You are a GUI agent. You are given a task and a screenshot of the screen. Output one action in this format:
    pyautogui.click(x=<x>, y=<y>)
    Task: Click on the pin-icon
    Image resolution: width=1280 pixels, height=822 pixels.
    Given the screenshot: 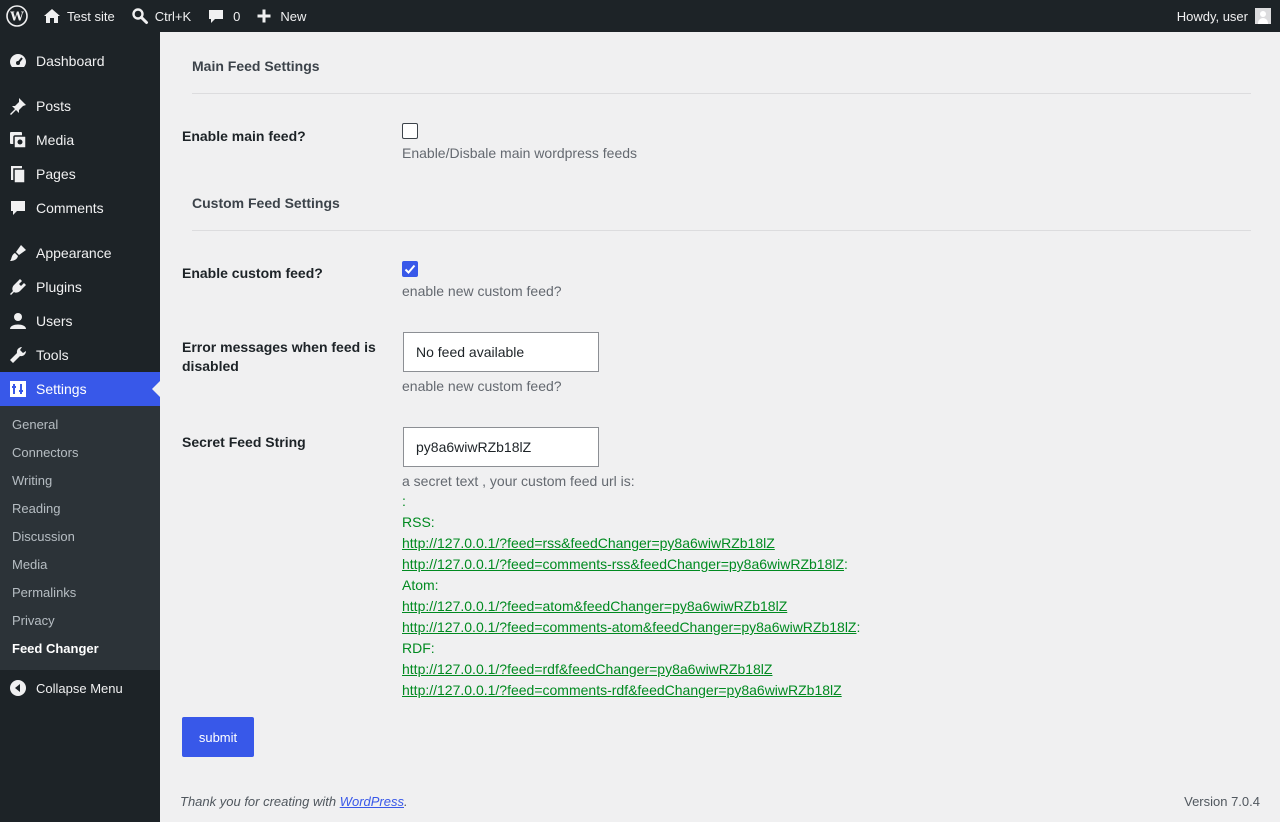 What is the action you would take?
    pyautogui.click(x=18, y=106)
    